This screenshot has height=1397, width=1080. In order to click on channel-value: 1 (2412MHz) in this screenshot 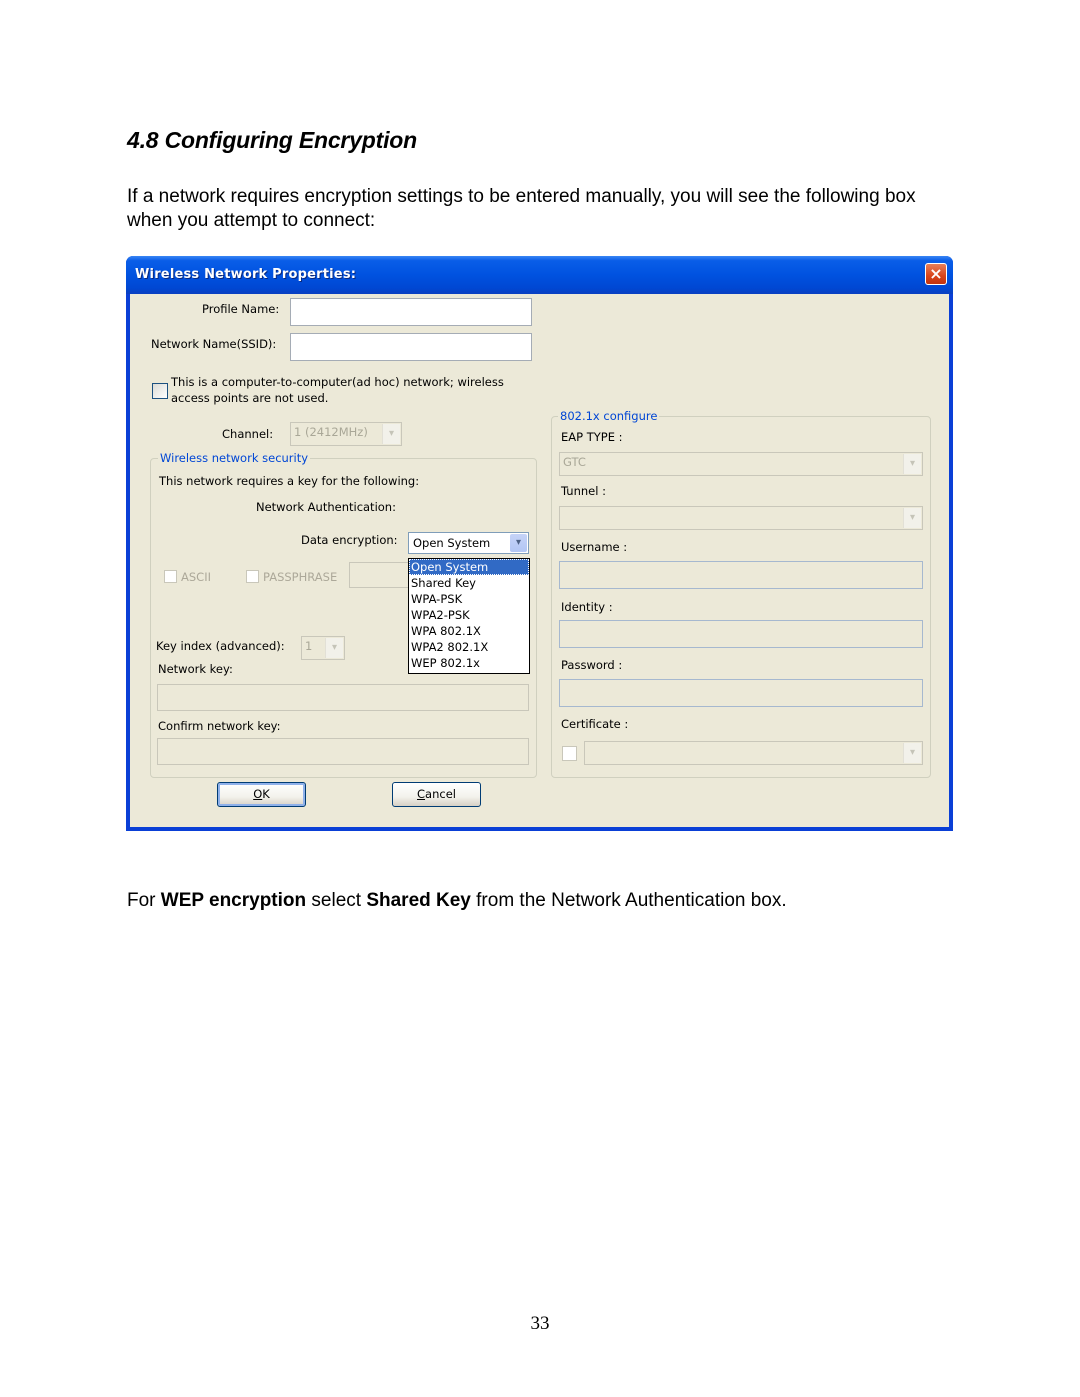, I will do `click(331, 432)`.